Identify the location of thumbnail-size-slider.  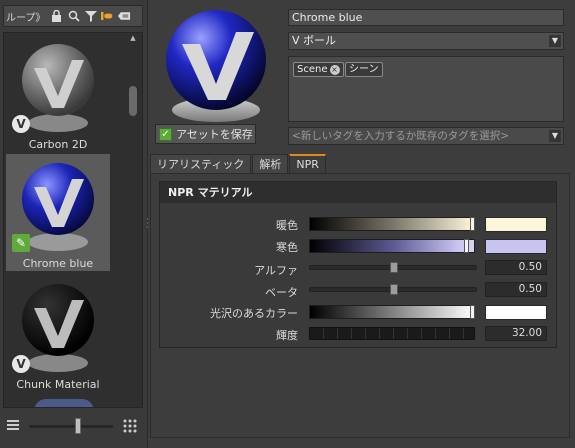
(71, 426).